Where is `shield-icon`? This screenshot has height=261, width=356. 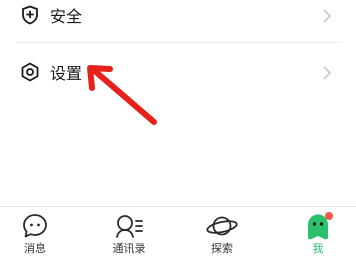
shield-icon is located at coordinates (30, 15).